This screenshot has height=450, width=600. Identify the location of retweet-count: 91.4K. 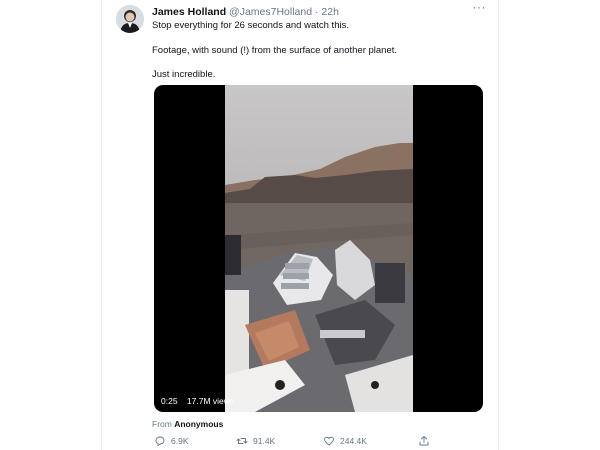
(264, 441).